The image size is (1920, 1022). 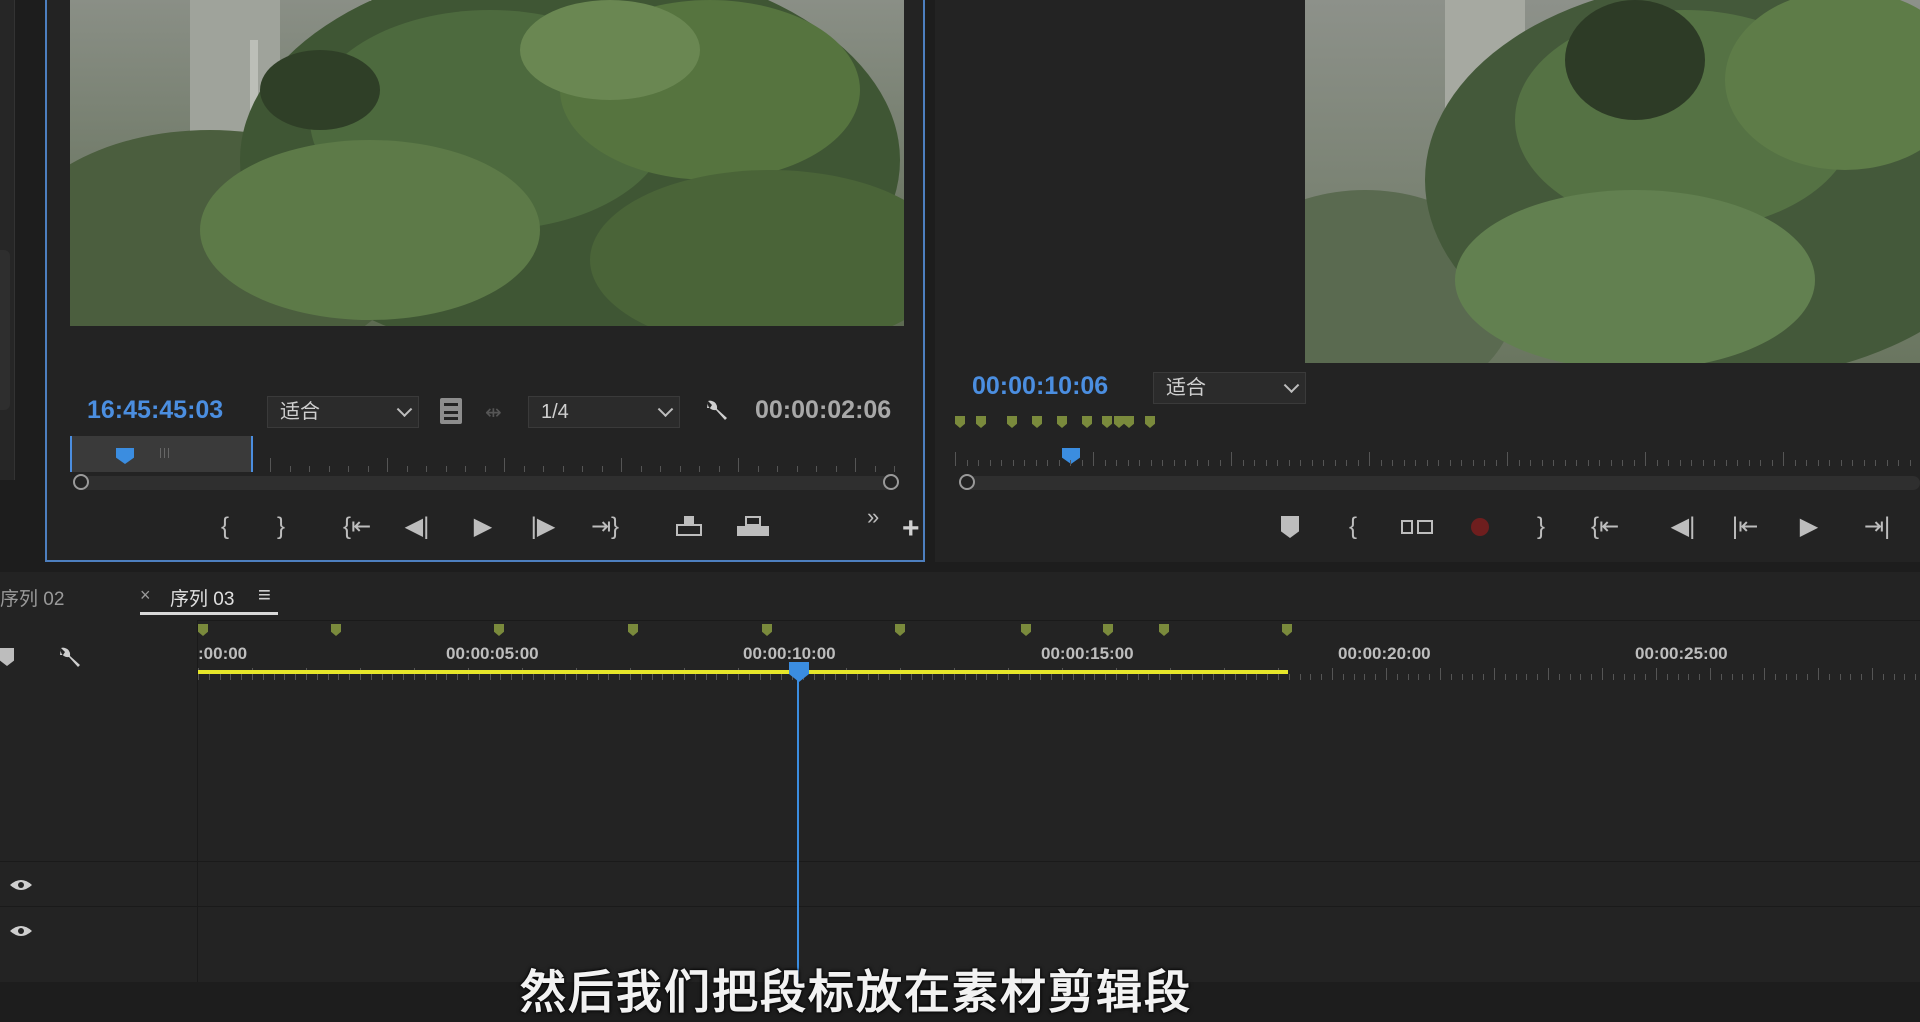 I want to click on tab-sequence-03: 序列 03, so click(x=202, y=597).